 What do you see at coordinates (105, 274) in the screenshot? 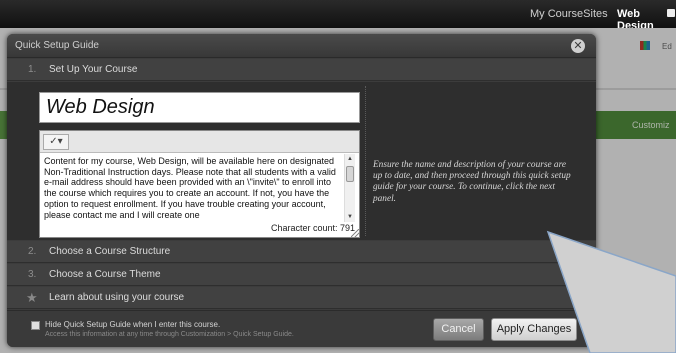
I see `step-label: Choose a Course Theme` at bounding box center [105, 274].